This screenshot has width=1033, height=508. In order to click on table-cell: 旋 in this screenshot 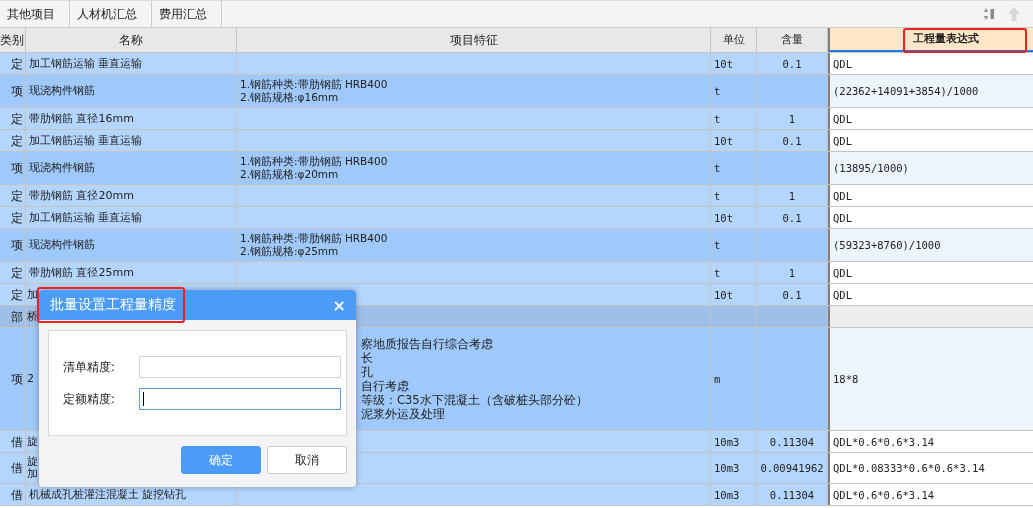, I will do `click(32, 441)`.